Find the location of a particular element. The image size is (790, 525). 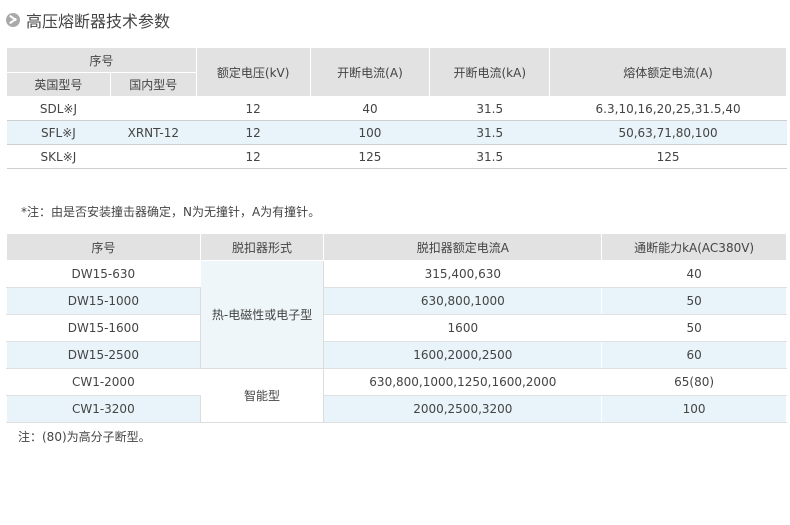

table-row: DW15-1000 630,800,1000 50 is located at coordinates (396, 301).